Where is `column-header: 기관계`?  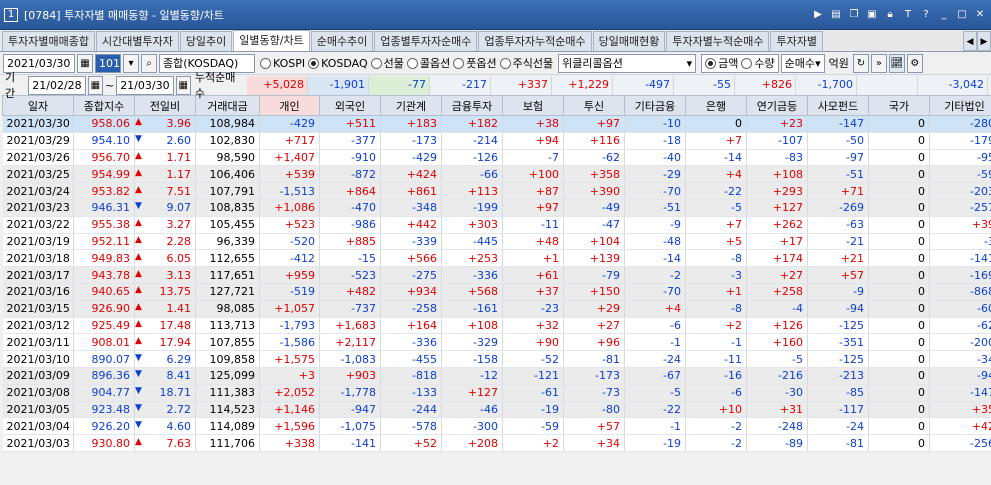 column-header: 기관계 is located at coordinates (411, 105).